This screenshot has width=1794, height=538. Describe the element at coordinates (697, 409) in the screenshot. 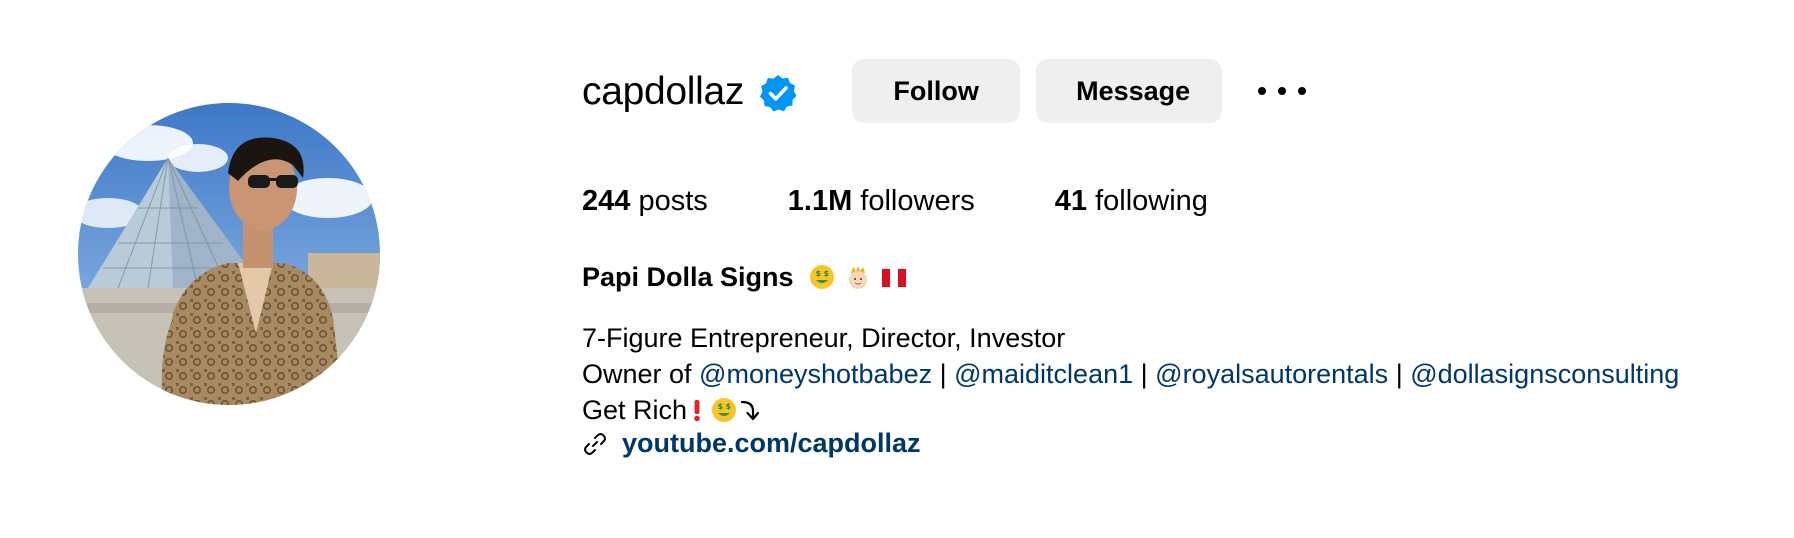

I see `exclamation-icon` at that location.